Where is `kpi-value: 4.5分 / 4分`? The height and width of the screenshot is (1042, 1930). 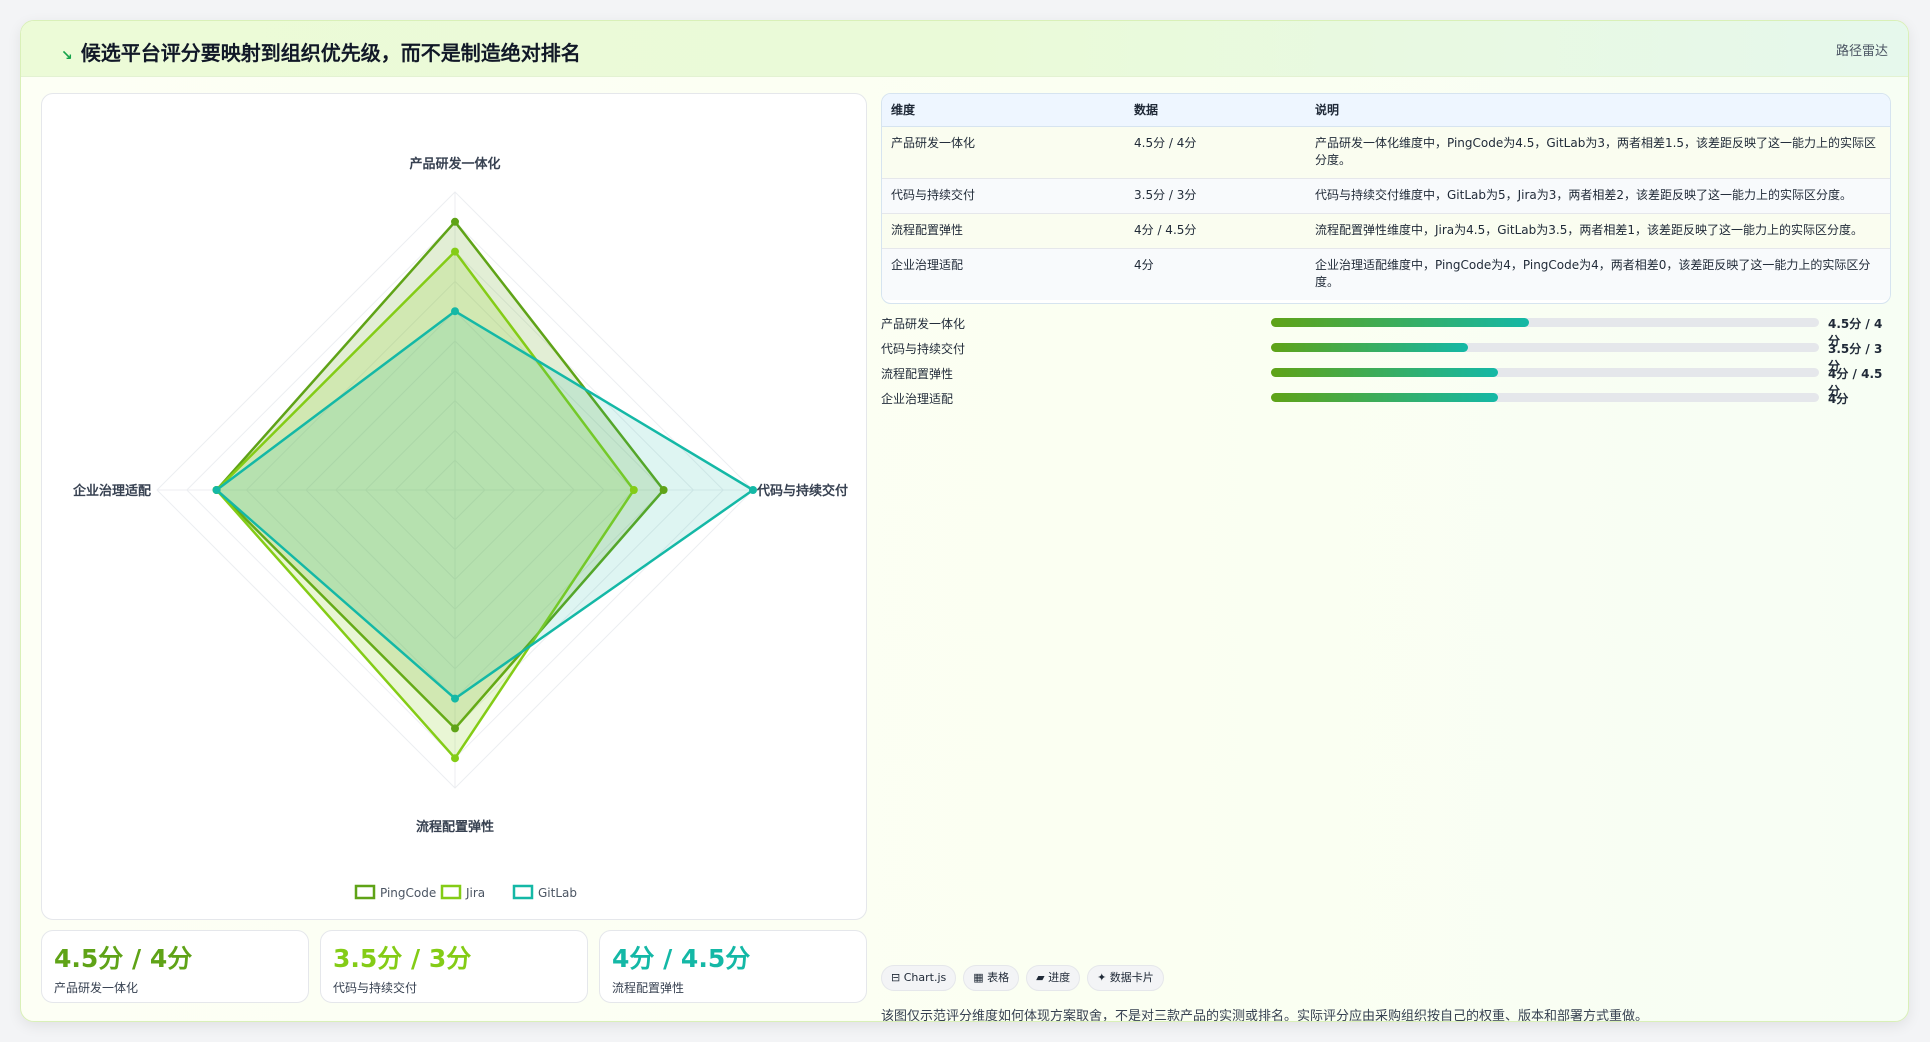
kpi-value: 4.5分 / 4分 is located at coordinates (123, 958).